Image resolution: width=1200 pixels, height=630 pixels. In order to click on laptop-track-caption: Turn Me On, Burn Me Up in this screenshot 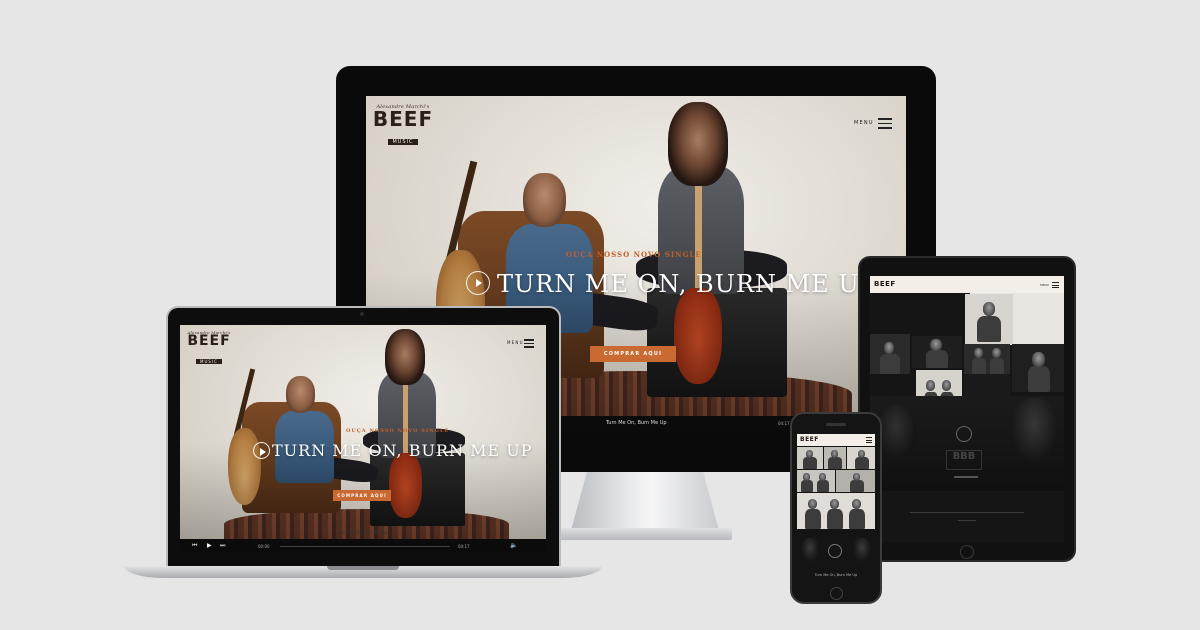, I will do `click(363, 532)`.